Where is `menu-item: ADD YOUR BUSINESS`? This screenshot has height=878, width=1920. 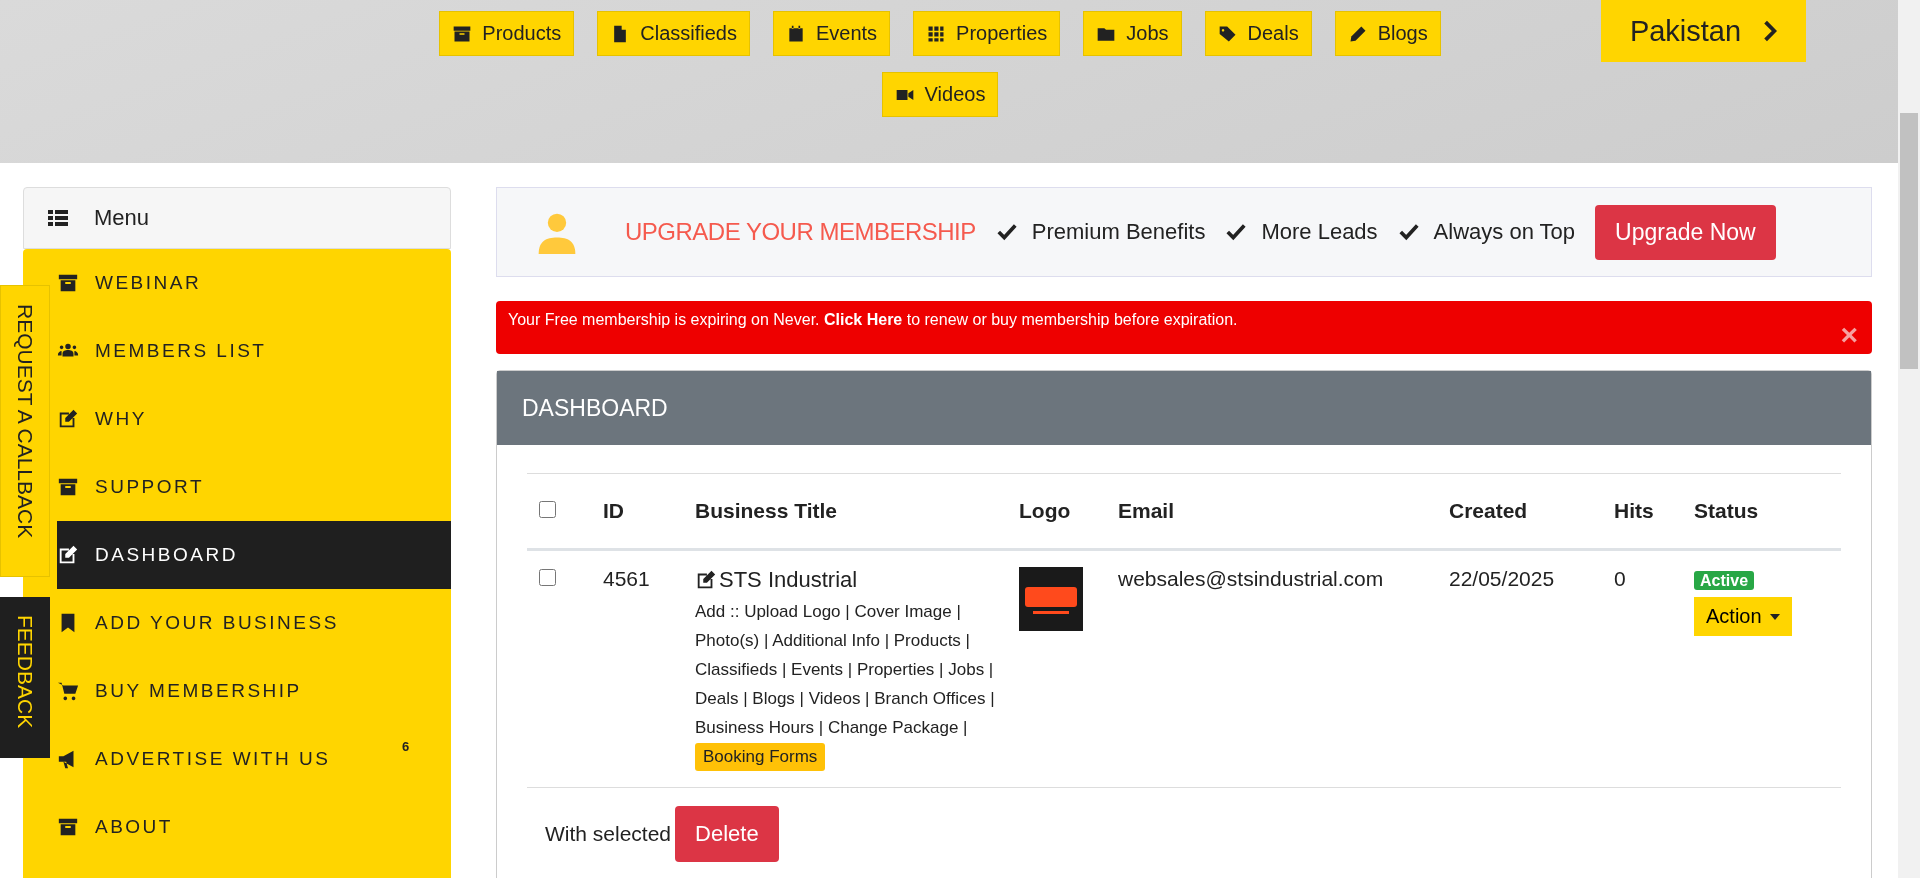 menu-item: ADD YOUR BUSINESS is located at coordinates (254, 623).